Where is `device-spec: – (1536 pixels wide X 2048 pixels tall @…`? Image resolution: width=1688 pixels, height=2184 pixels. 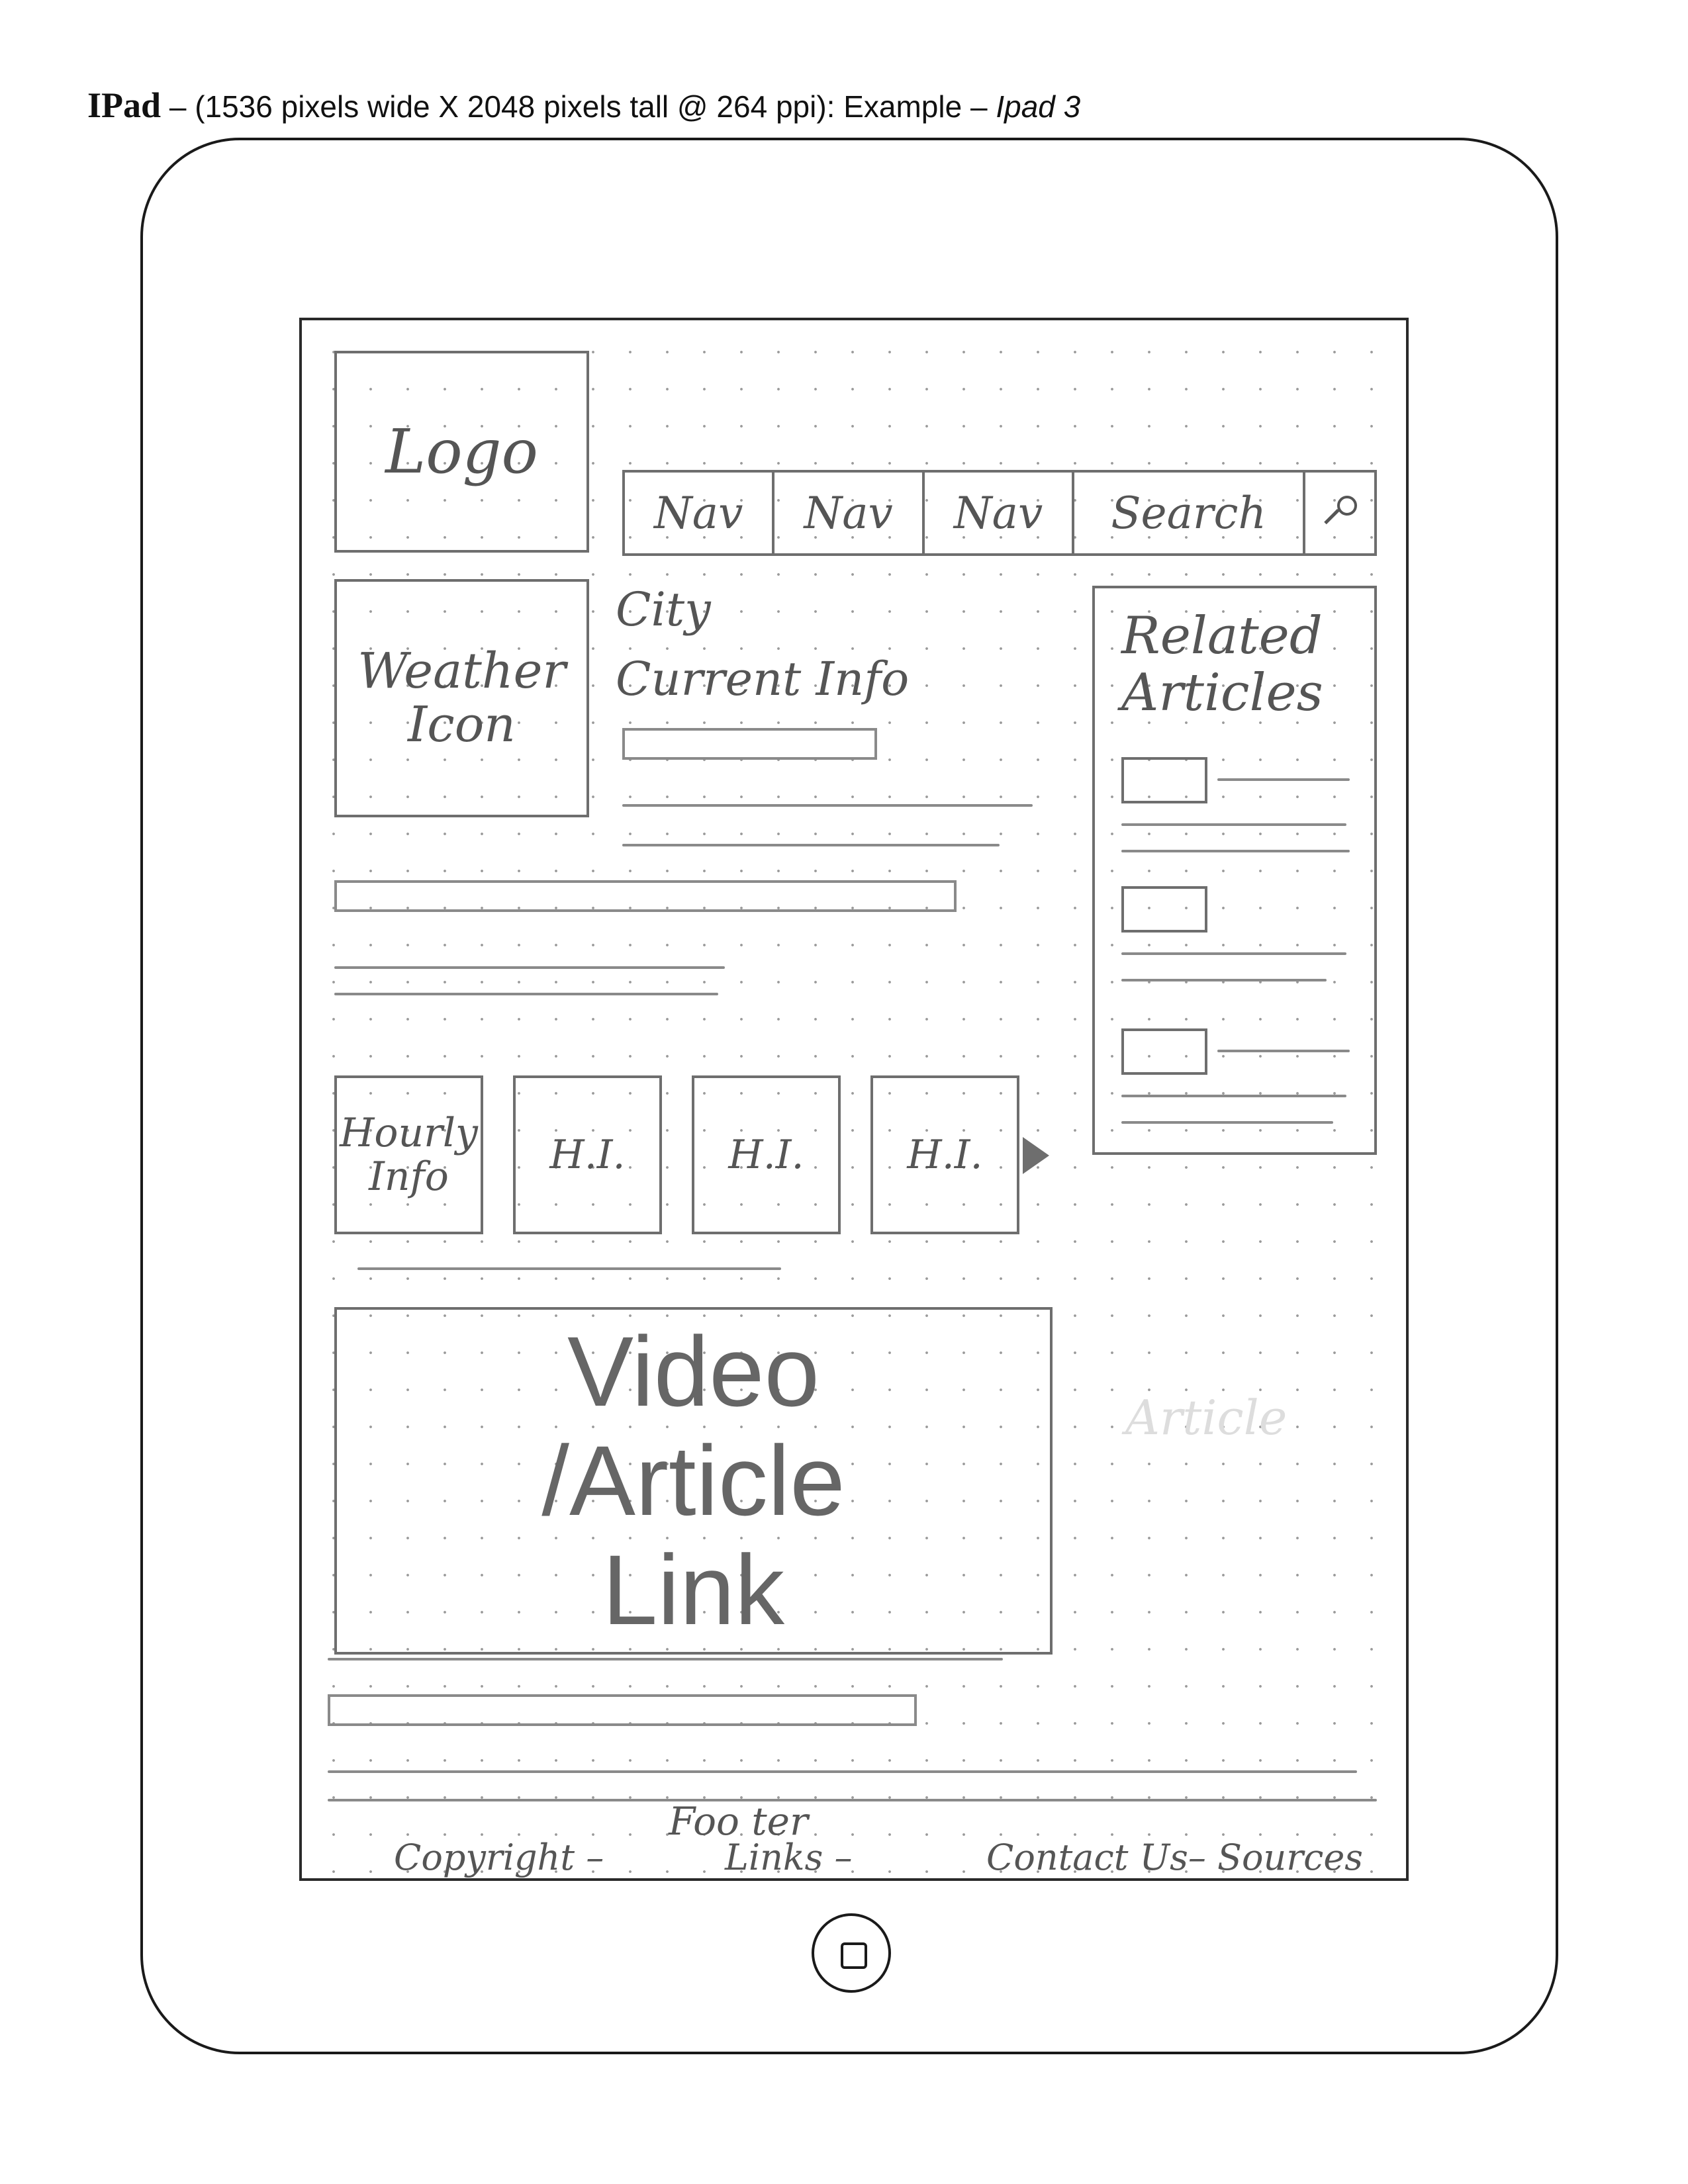
device-spec: – (1536 pixels wide X 2048 pixels tall @… is located at coordinates (578, 106).